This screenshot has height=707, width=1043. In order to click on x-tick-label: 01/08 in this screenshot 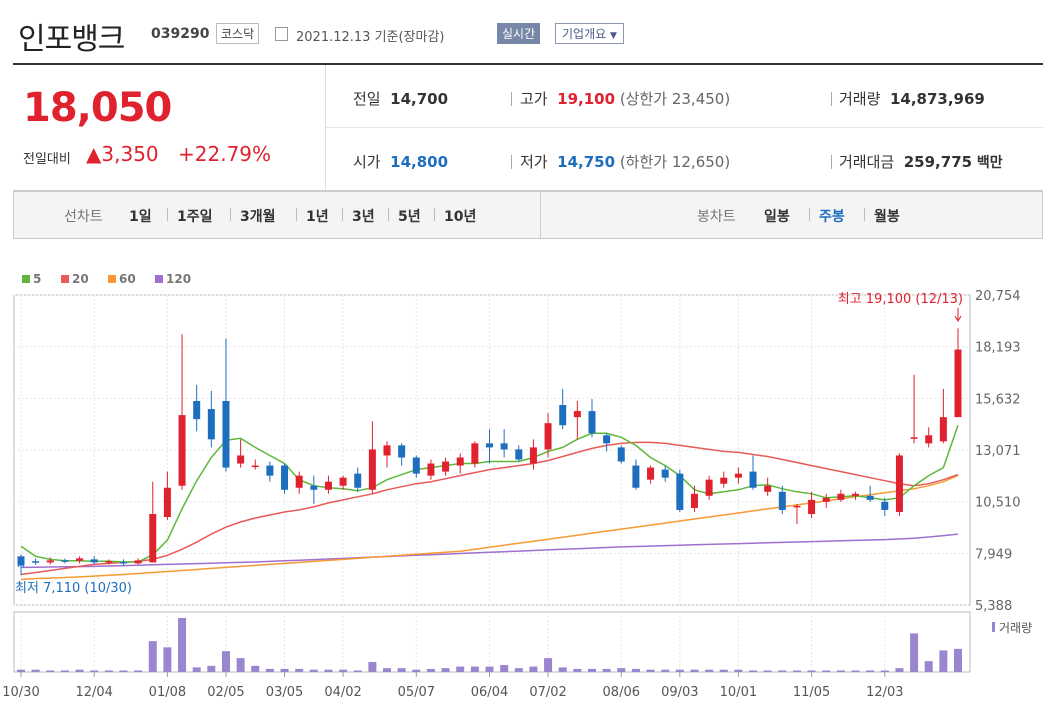, I will do `click(167, 692)`.